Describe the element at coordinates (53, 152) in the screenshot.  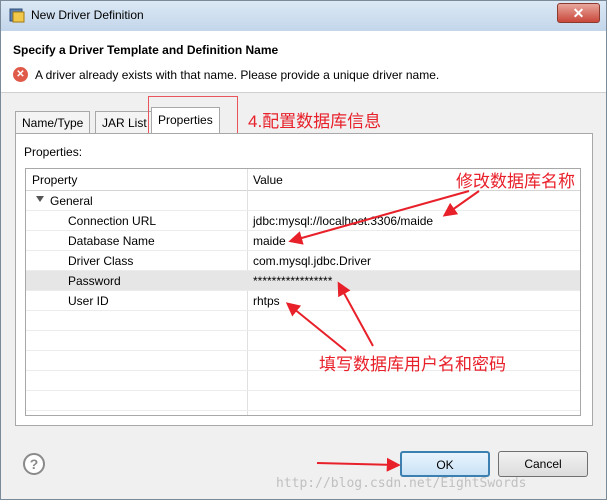
I see `properties-label: Properties:` at that location.